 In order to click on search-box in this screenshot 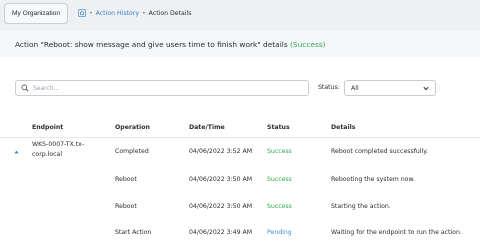, I will do `click(162, 88)`.